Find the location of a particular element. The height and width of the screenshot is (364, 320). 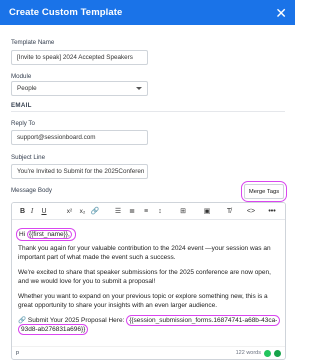

word-count: 122 words is located at coordinates (248, 353).